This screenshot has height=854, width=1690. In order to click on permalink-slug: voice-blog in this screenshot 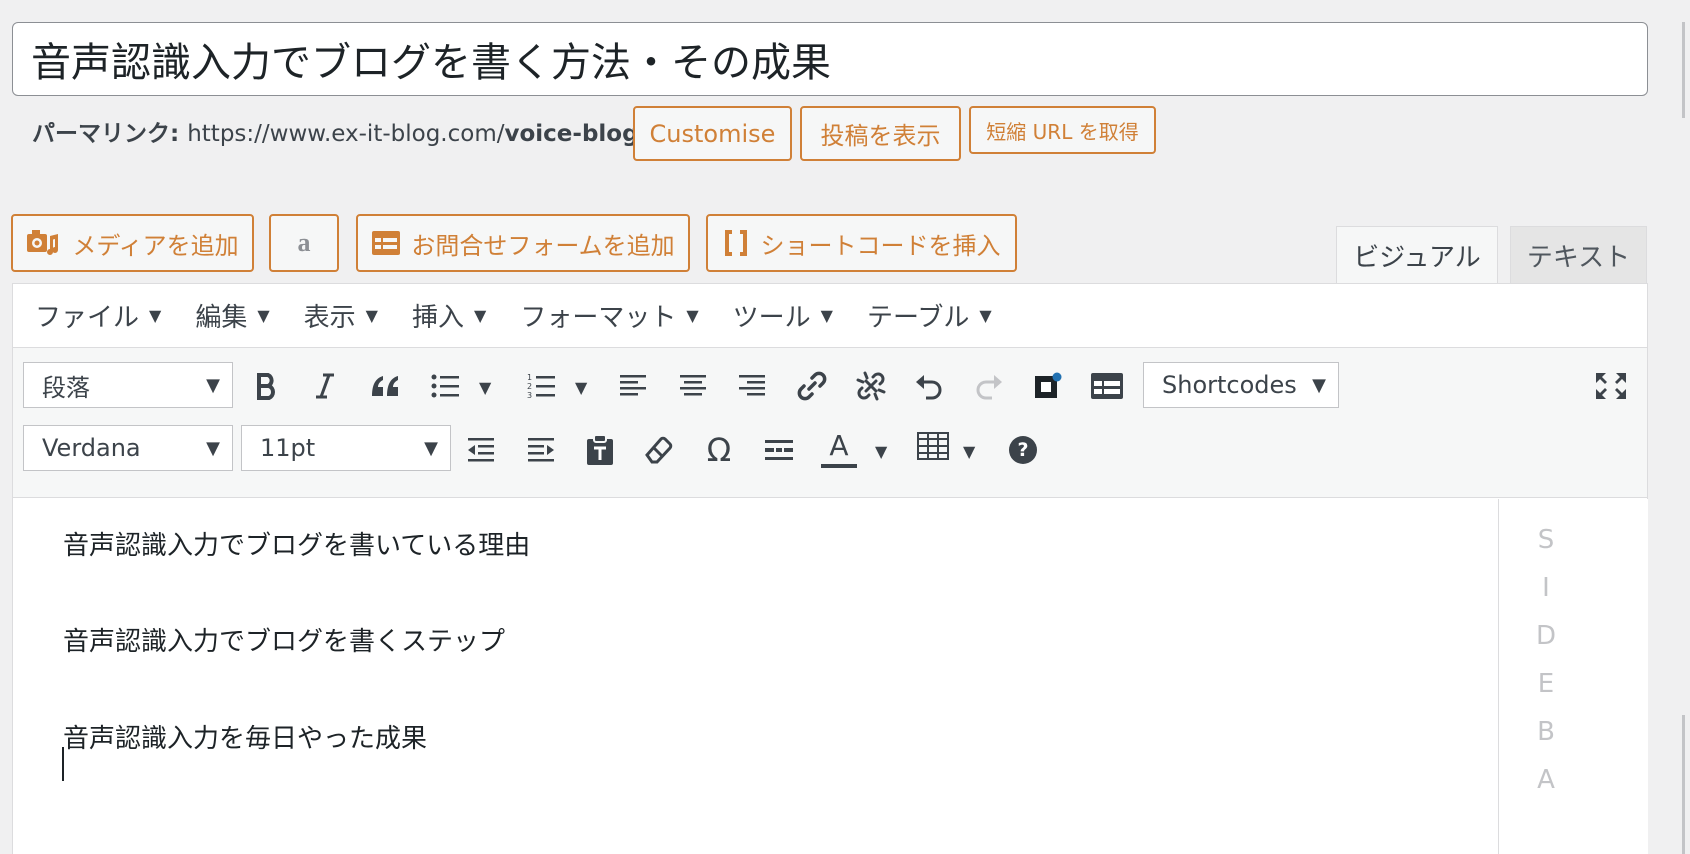, I will do `click(571, 134)`.